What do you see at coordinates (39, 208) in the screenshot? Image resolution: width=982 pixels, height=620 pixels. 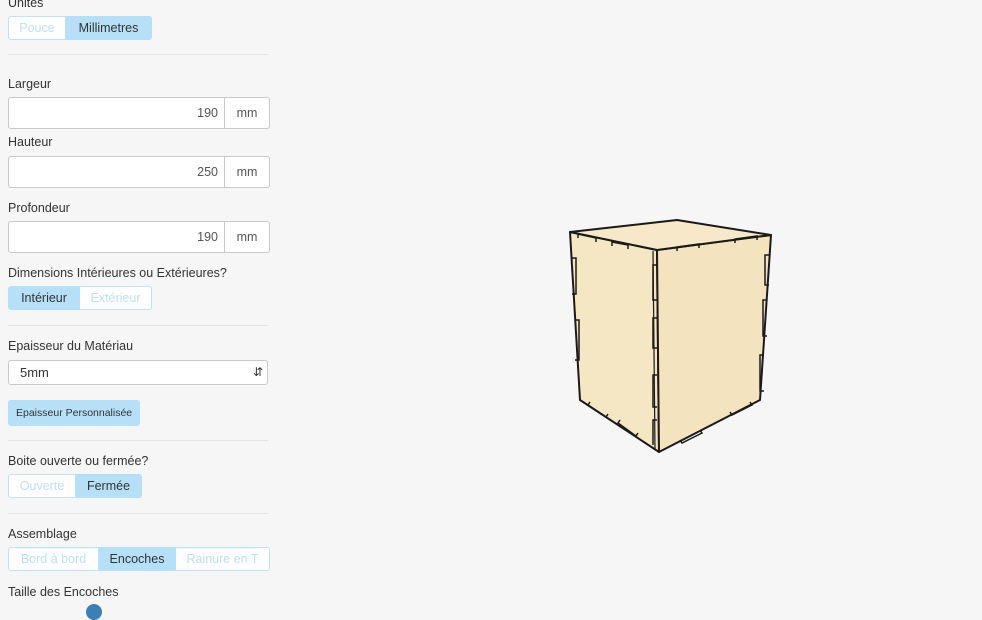 I see `depth-label: Profondeur` at bounding box center [39, 208].